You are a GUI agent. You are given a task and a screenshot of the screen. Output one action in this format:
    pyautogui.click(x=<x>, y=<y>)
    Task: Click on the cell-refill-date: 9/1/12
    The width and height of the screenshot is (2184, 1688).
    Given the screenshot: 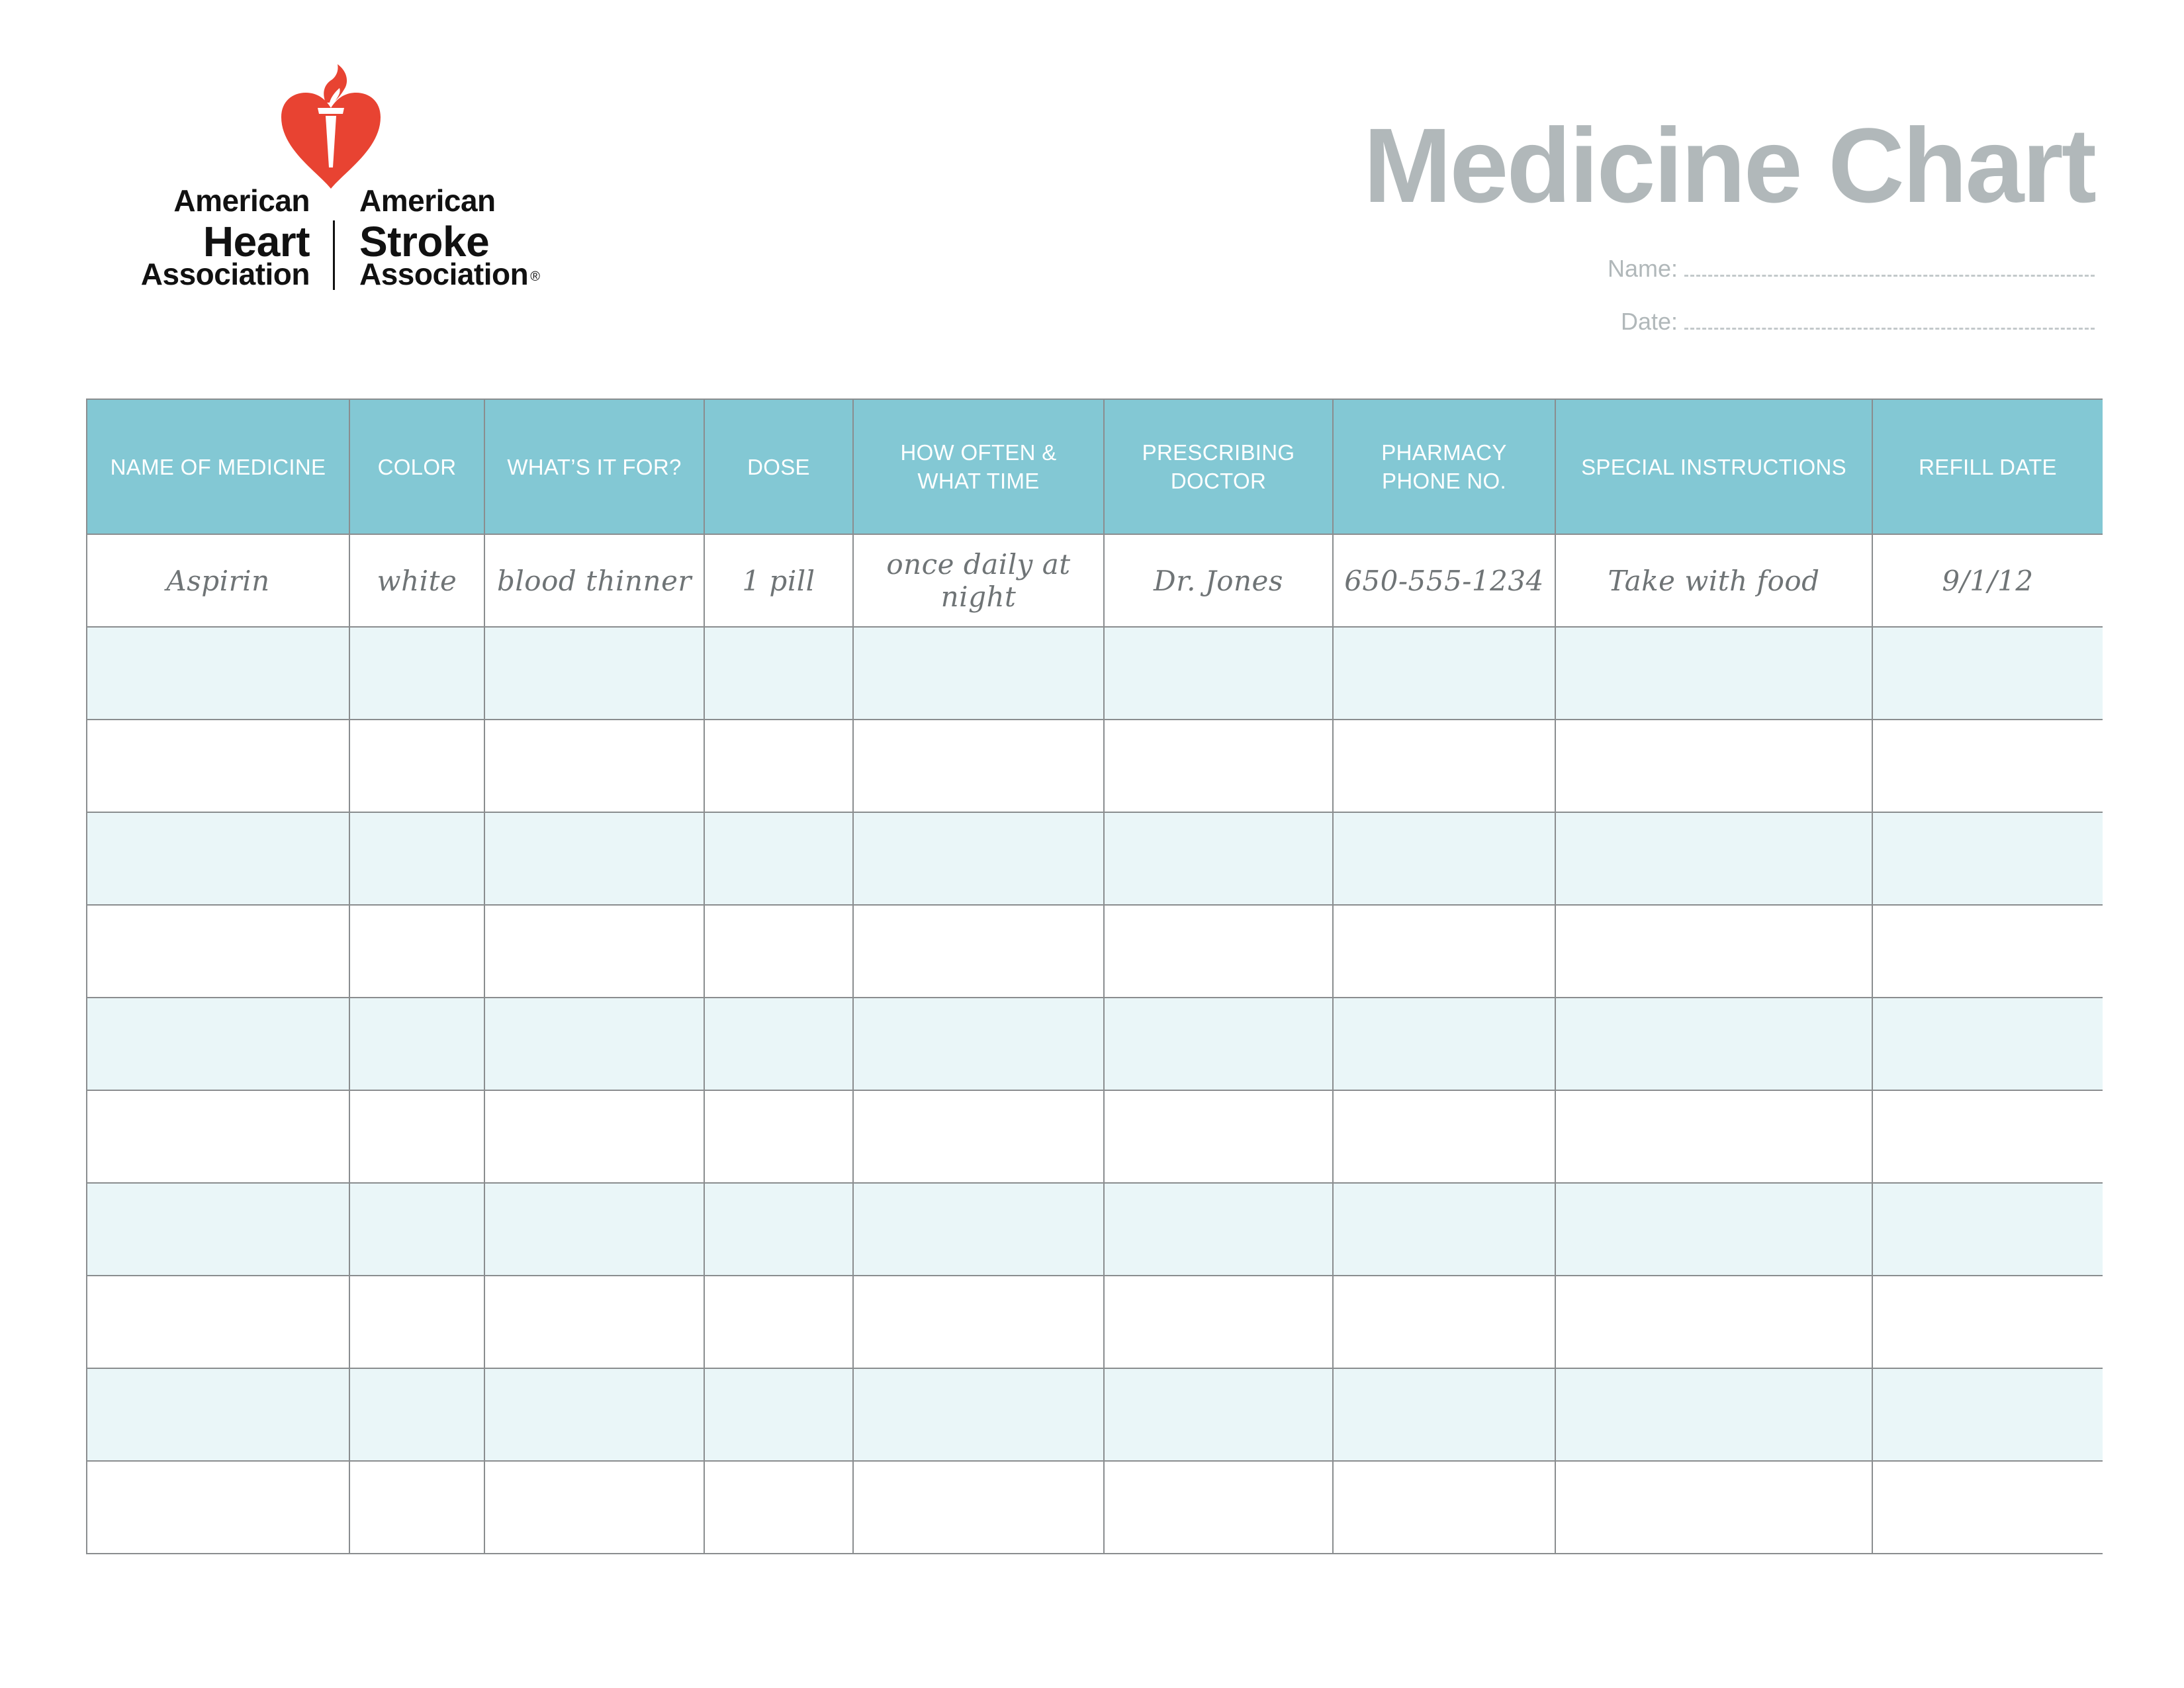 What is the action you would take?
    pyautogui.click(x=1988, y=581)
    